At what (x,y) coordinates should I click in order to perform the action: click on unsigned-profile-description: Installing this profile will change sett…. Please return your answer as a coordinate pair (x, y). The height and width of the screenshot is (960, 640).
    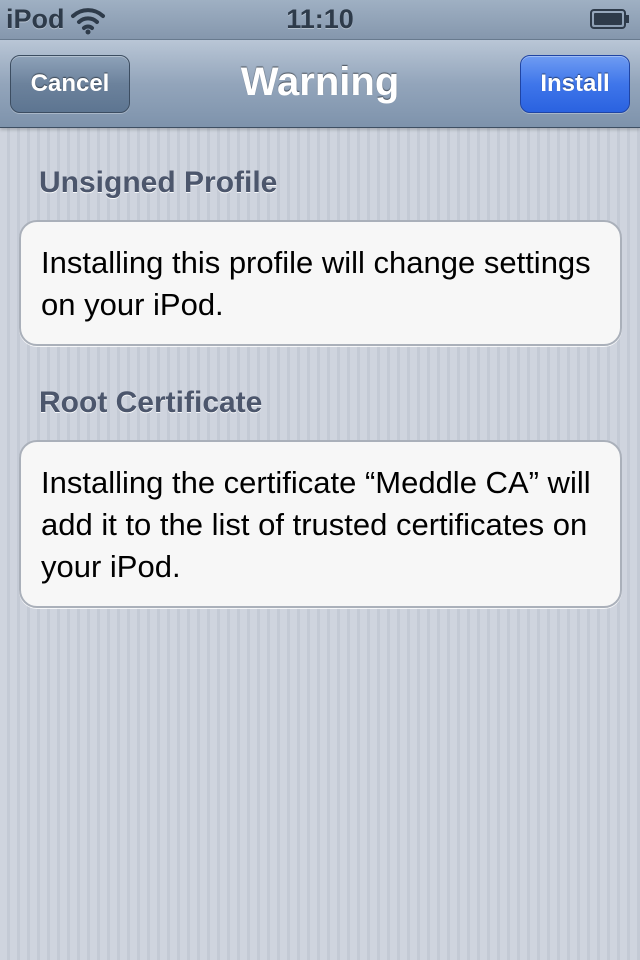
    Looking at the image, I should click on (316, 283).